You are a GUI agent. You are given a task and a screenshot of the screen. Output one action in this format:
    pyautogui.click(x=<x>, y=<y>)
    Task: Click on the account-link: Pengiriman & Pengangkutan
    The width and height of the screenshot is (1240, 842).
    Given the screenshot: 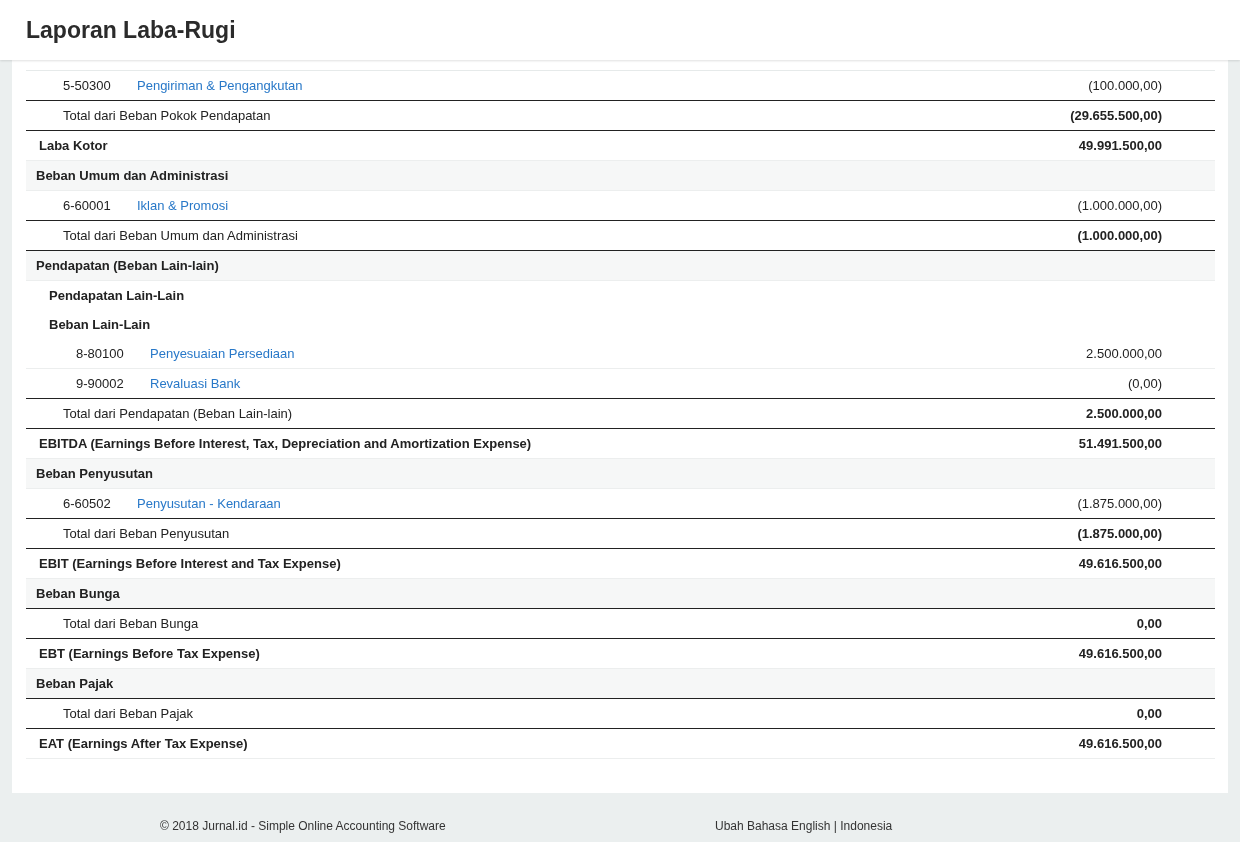 What is the action you would take?
    pyautogui.click(x=220, y=85)
    